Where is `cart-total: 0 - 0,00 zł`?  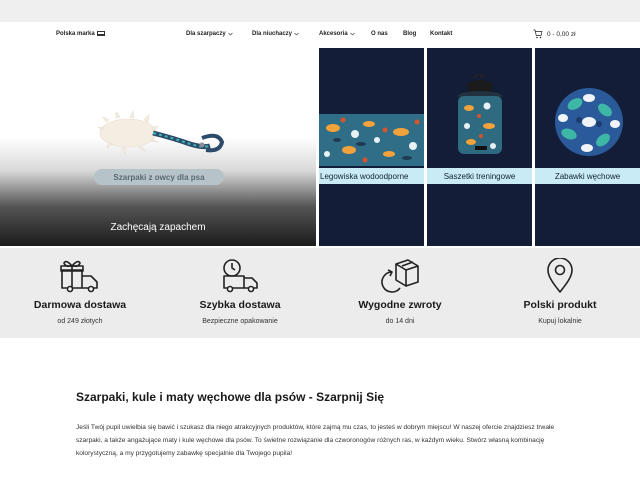 cart-total: 0 - 0,00 zł is located at coordinates (561, 34).